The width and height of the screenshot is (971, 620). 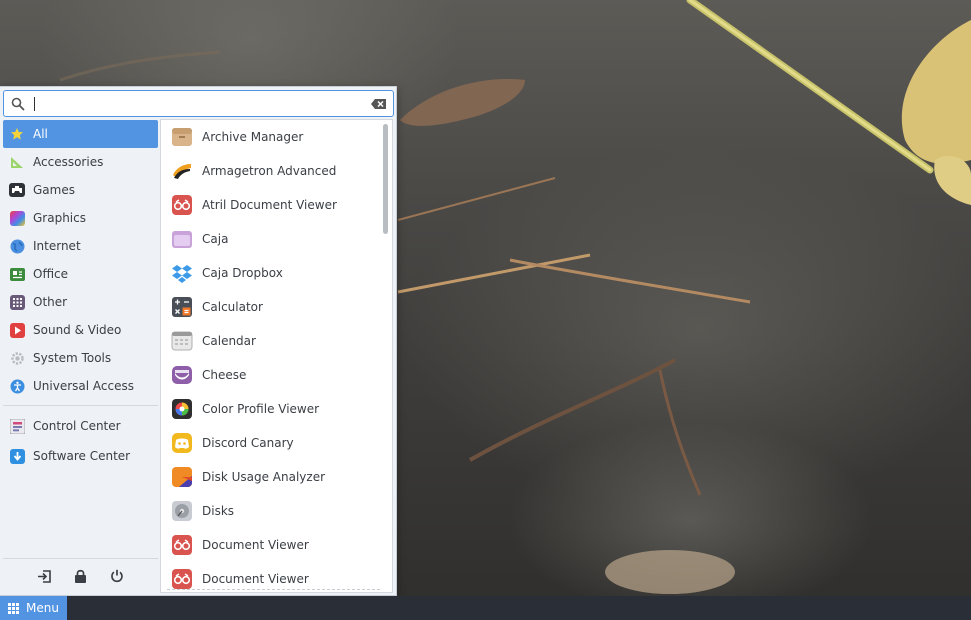 I want to click on search-icon, so click(x=18, y=104).